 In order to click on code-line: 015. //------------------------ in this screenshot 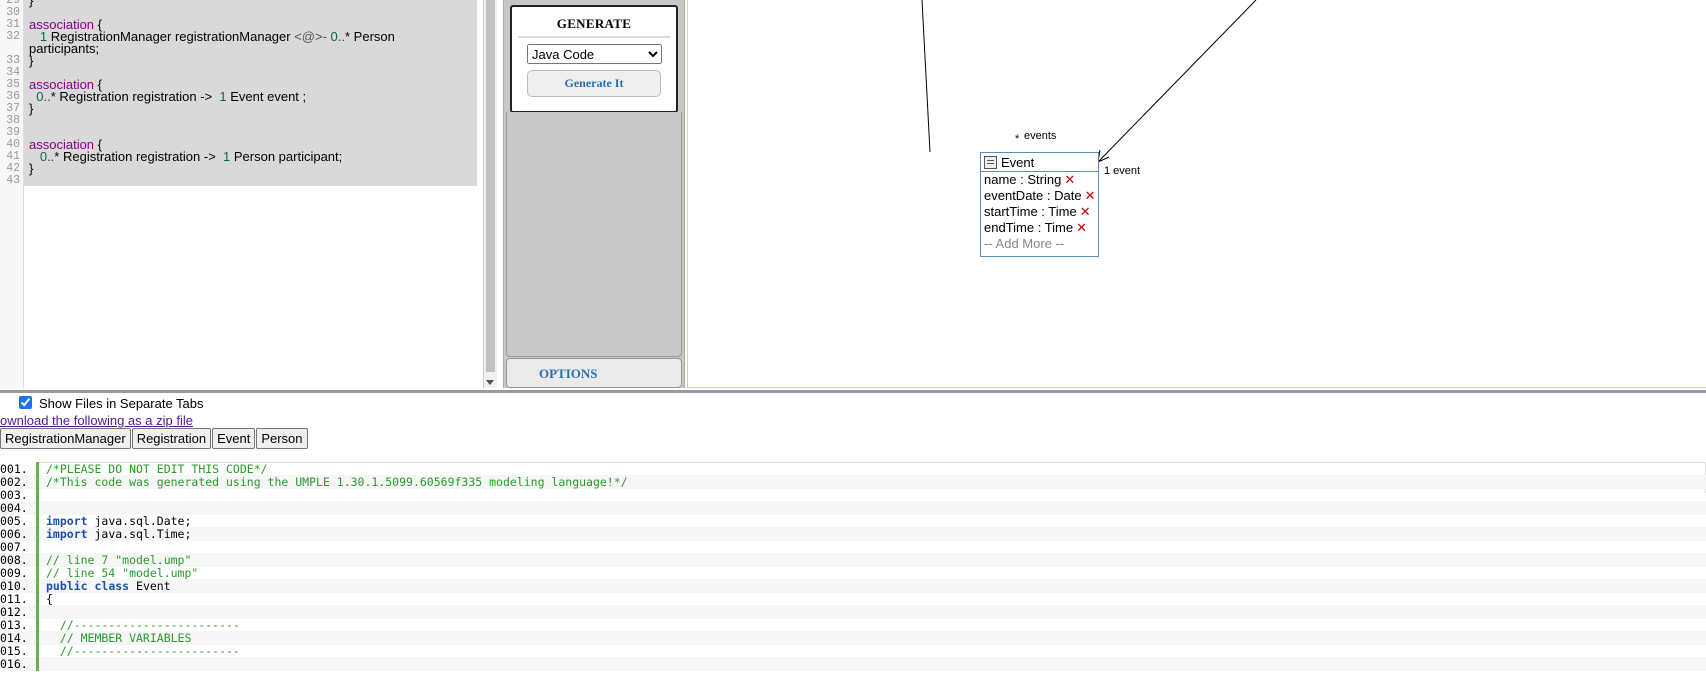, I will do `click(853, 651)`.